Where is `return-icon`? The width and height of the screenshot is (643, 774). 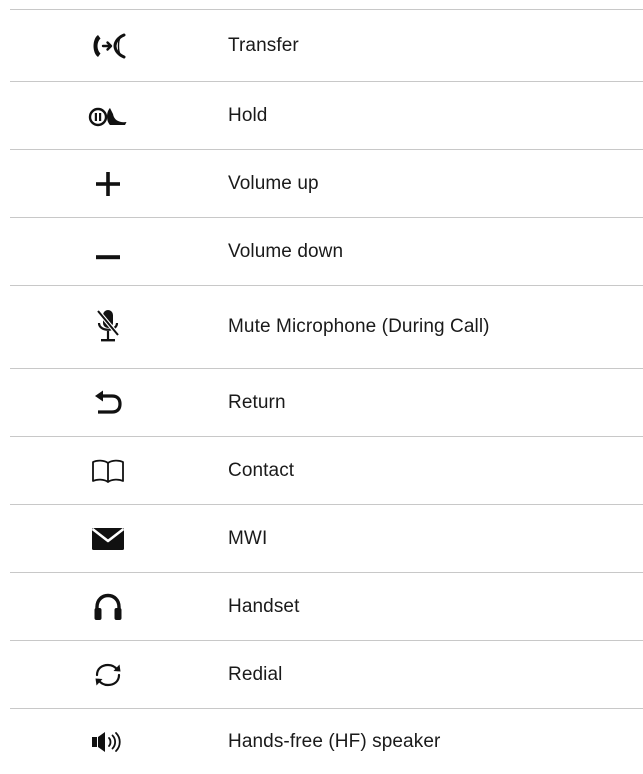 return-icon is located at coordinates (108, 402).